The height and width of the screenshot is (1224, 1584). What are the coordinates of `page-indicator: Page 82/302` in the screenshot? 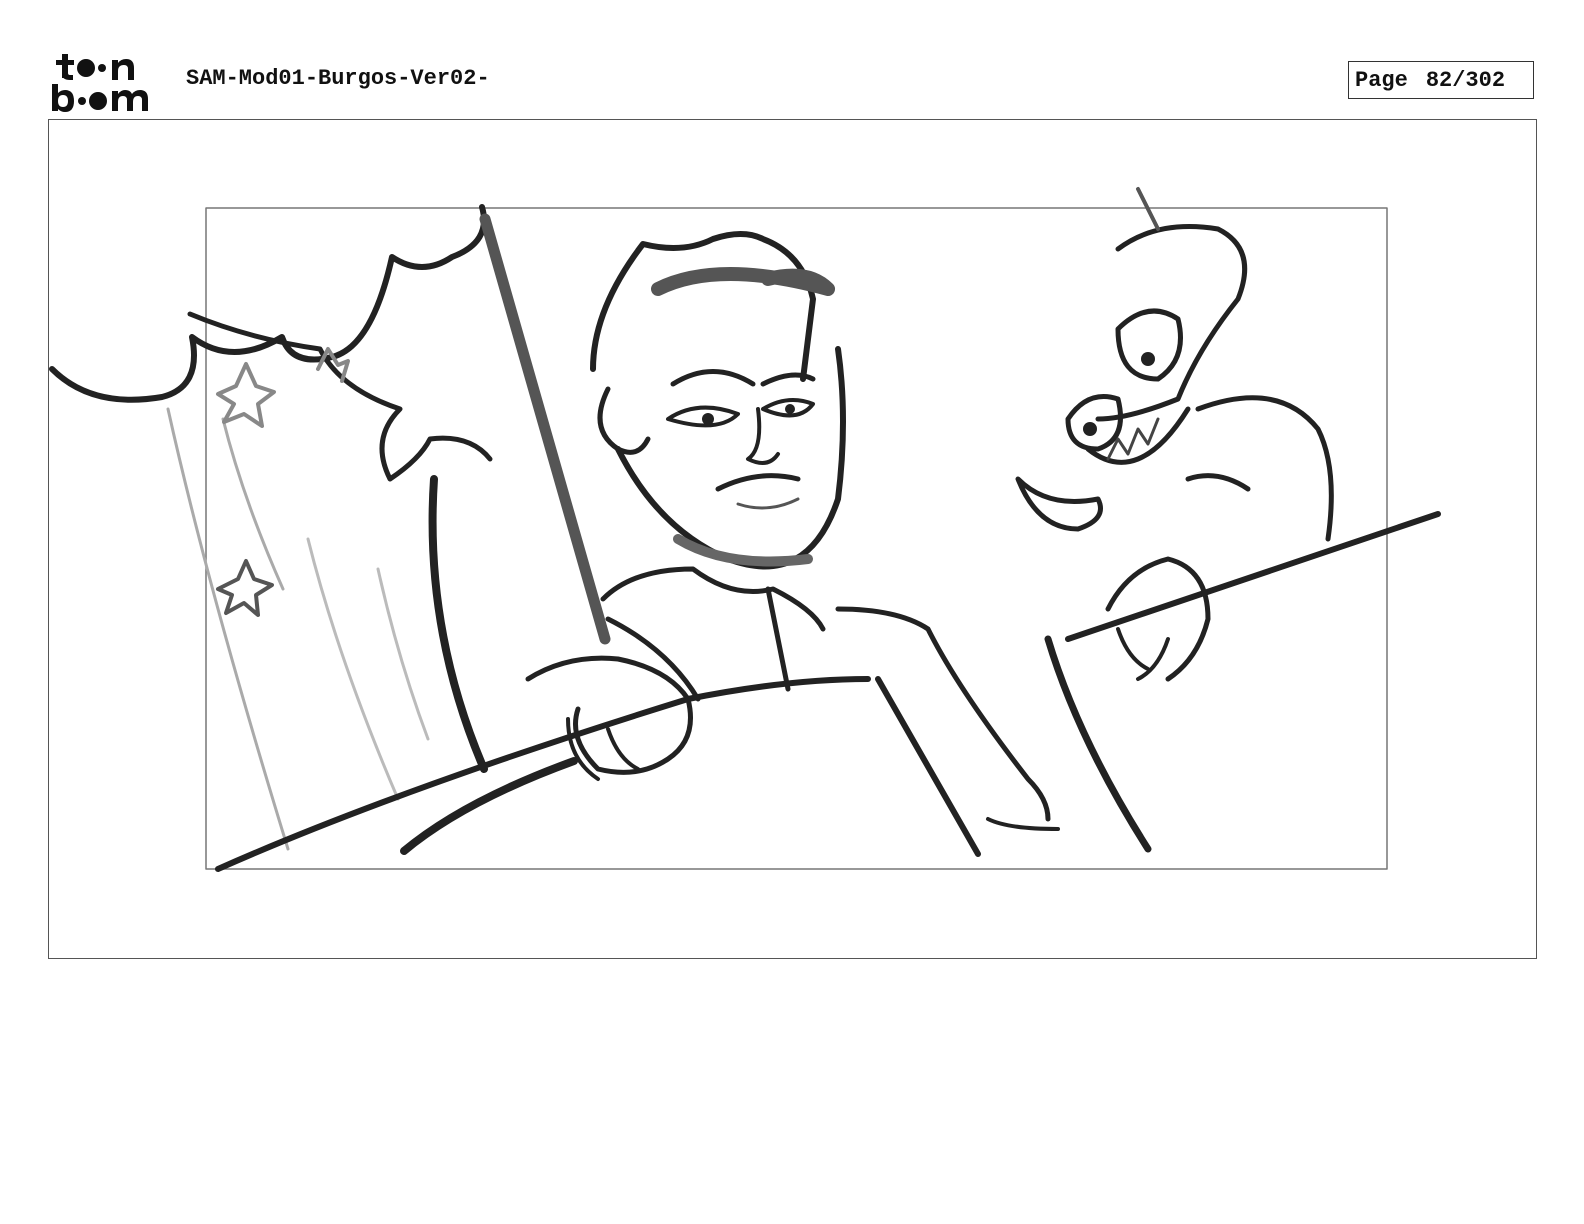 It's located at (1441, 80).